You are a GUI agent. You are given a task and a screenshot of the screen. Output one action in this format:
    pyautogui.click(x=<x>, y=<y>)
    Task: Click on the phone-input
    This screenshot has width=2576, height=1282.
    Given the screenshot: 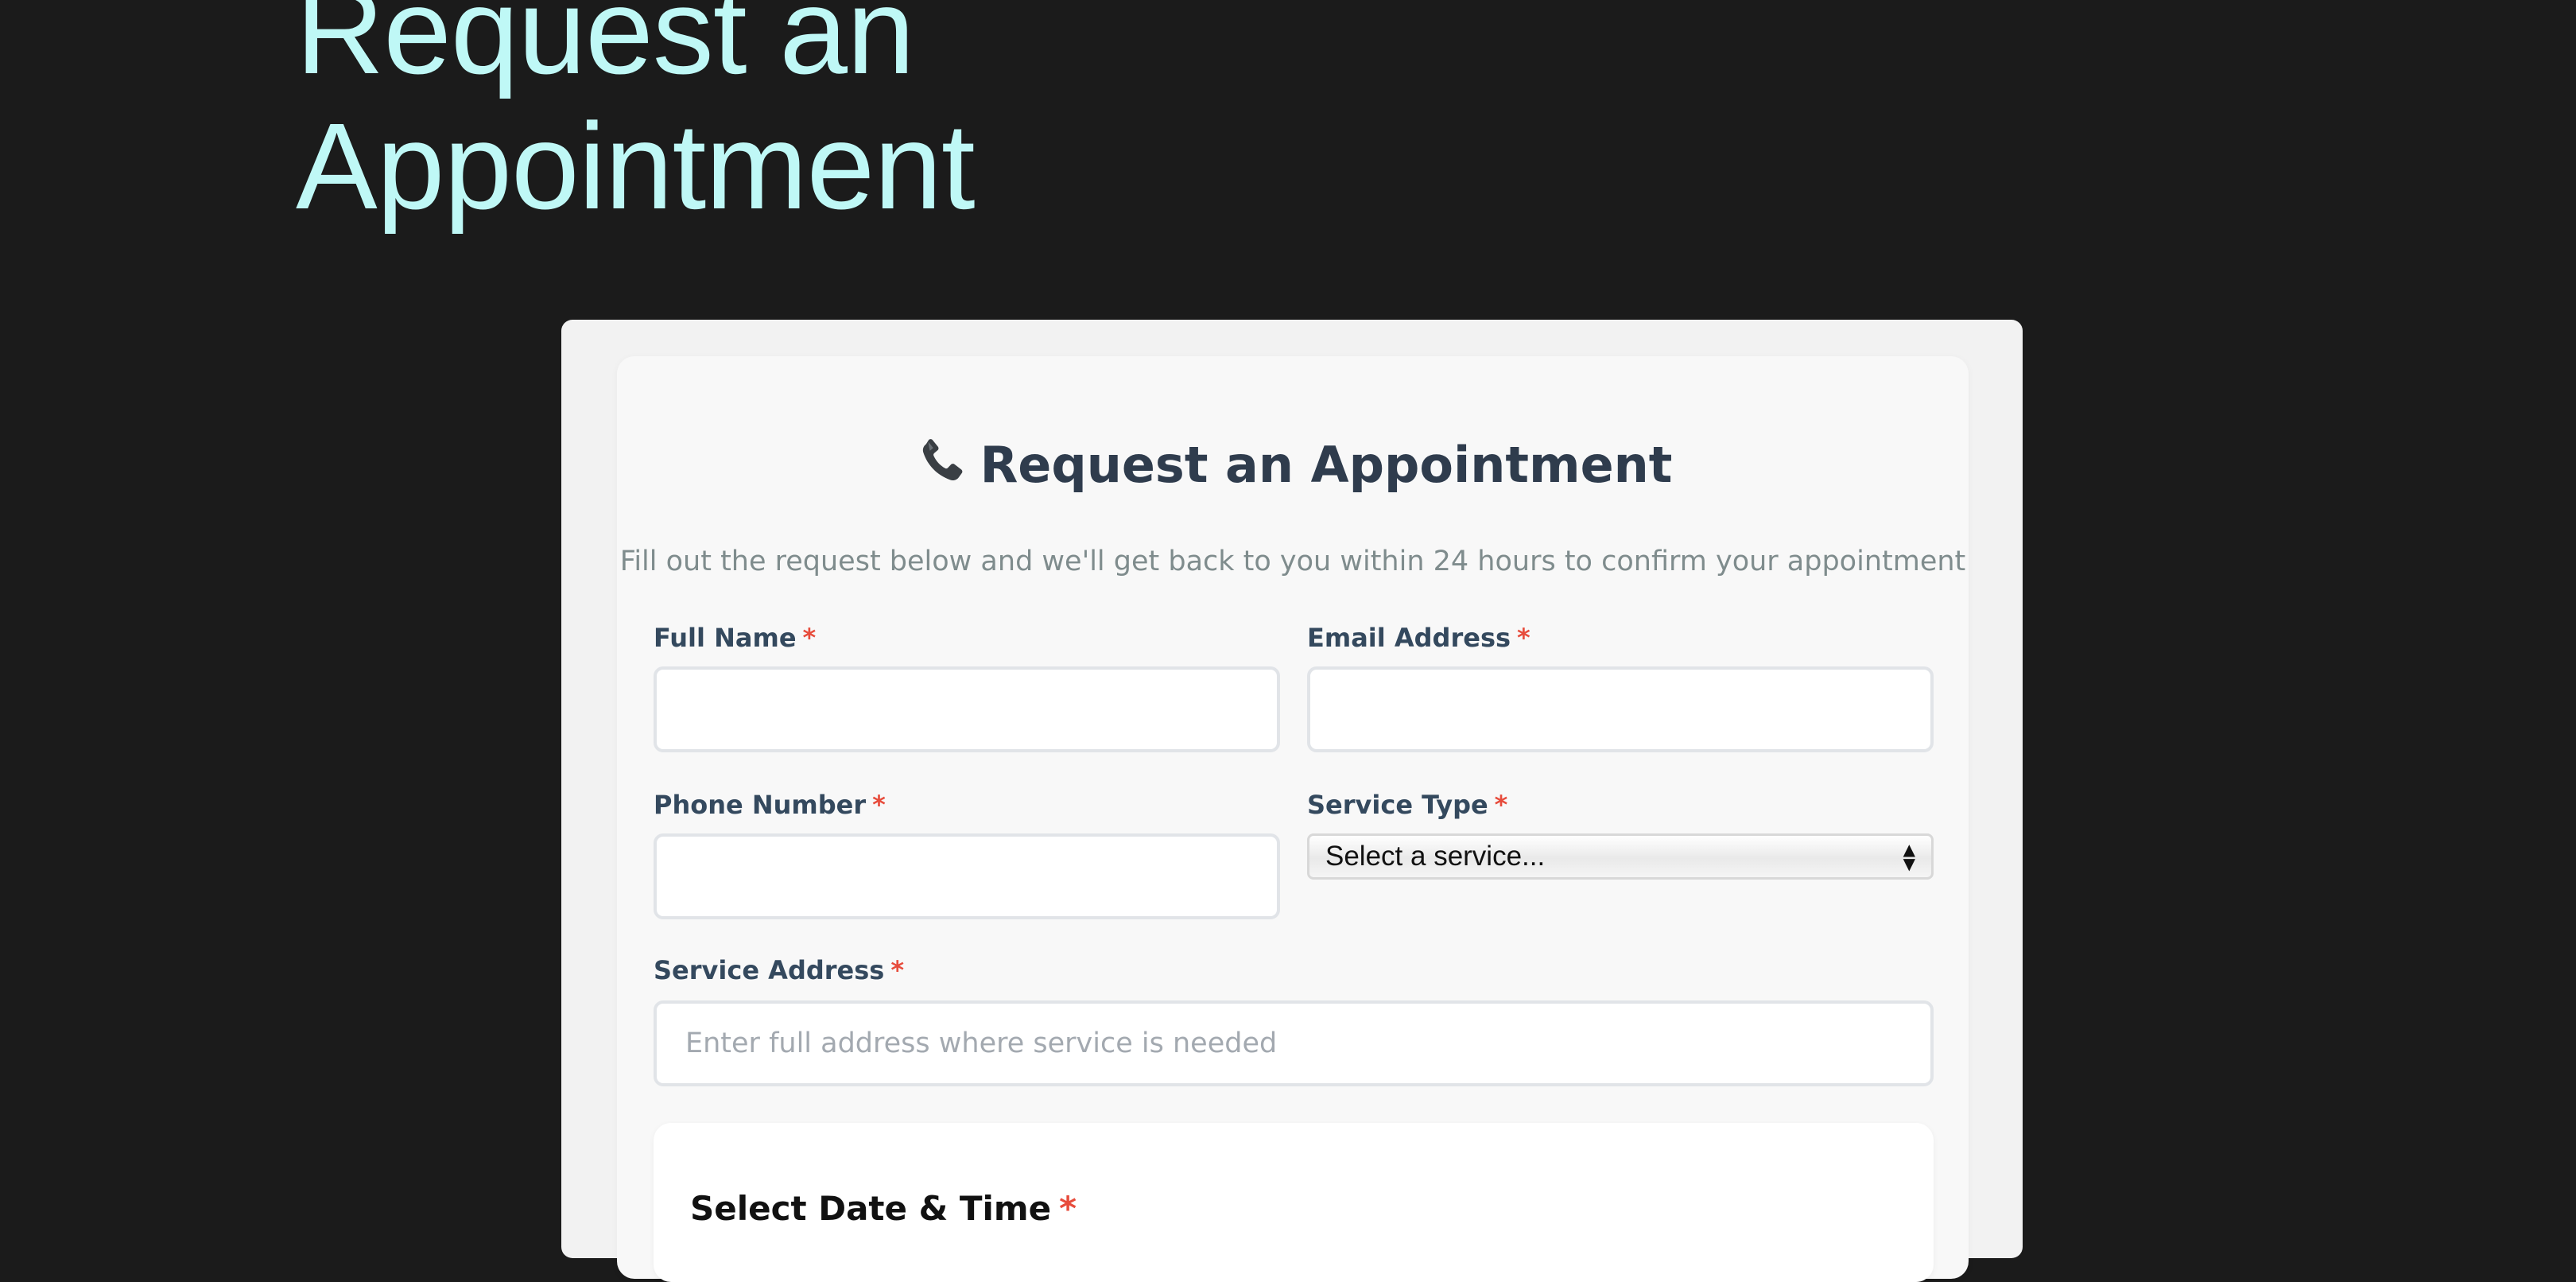 What is the action you would take?
    pyautogui.click(x=967, y=876)
    